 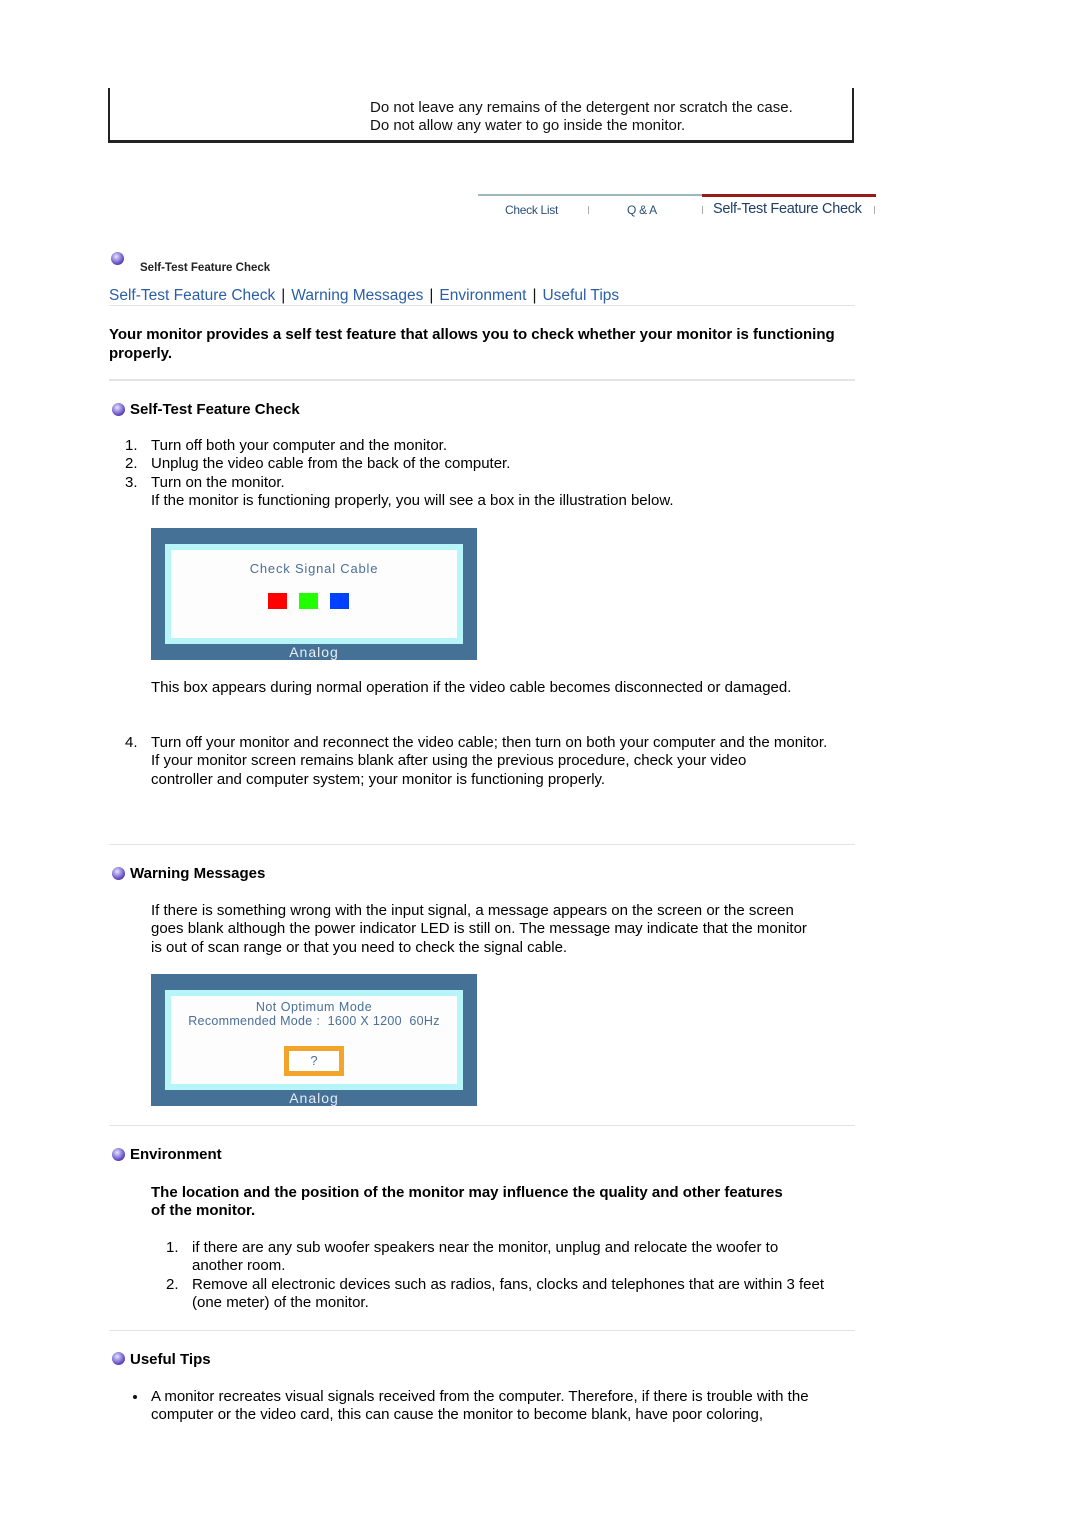 I want to click on osd-message: Check Signal Cable, so click(x=314, y=568).